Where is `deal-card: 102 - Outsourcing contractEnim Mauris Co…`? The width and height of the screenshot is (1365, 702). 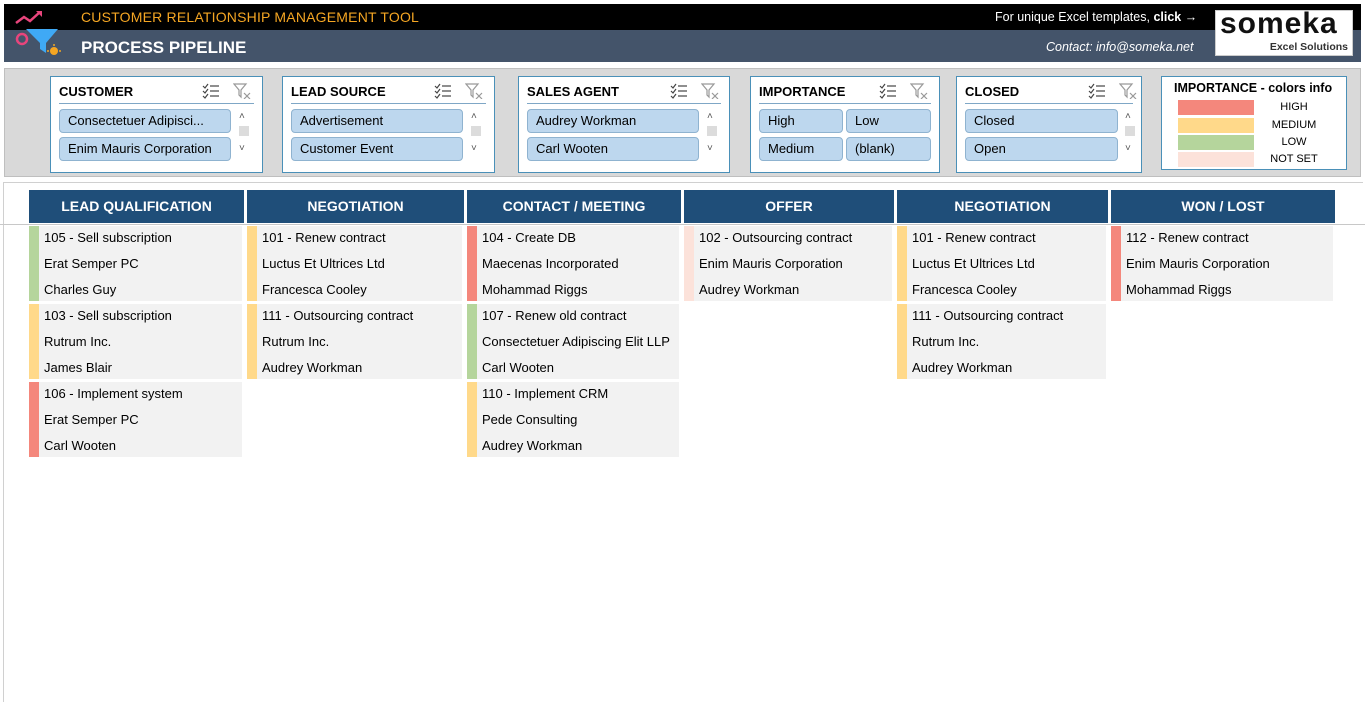
deal-card: 102 - Outsourcing contractEnim Mauris Co… is located at coordinates (788, 263).